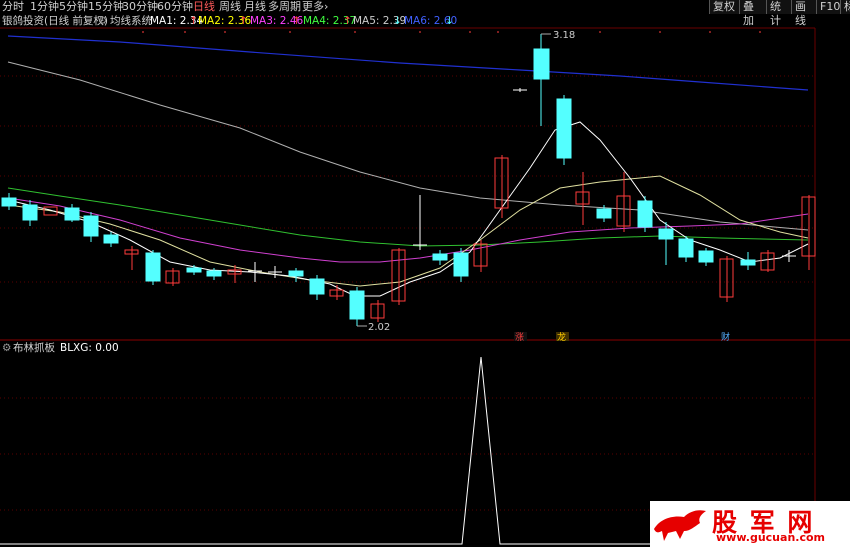 The image size is (850, 547). Describe the element at coordinates (89, 348) in the screenshot. I see `indicator-value: BLXG: 0.00` at that location.